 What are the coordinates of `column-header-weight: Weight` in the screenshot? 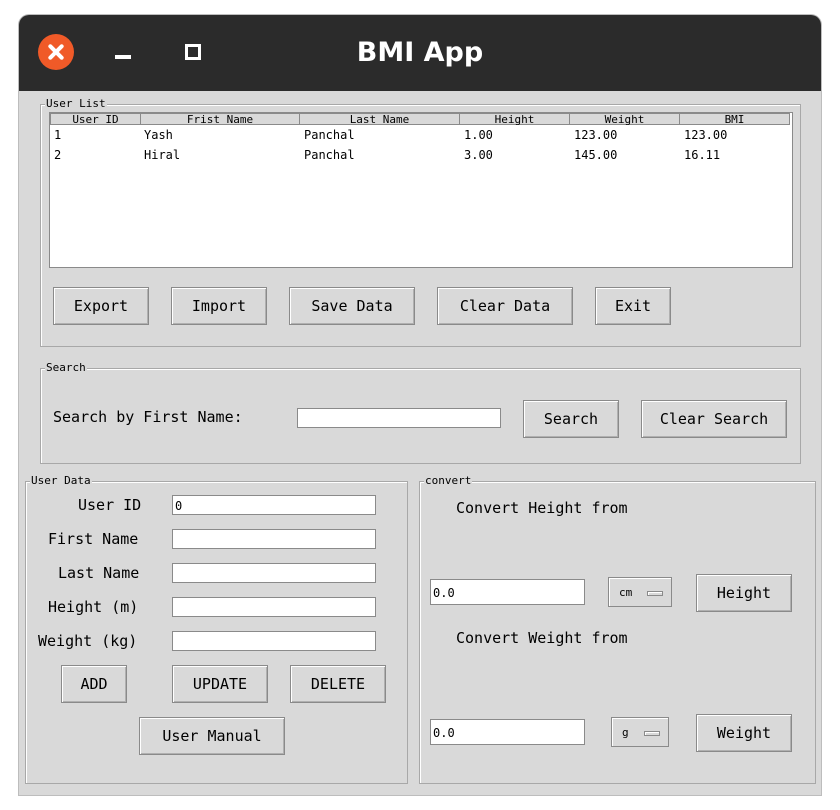 It's located at (624, 119).